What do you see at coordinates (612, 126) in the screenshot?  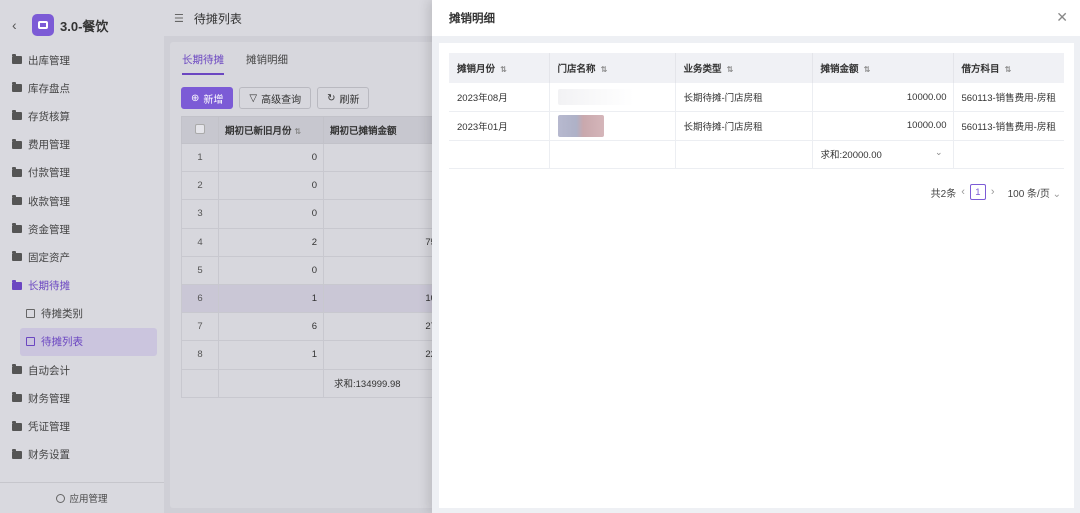 I see `store-cell` at bounding box center [612, 126].